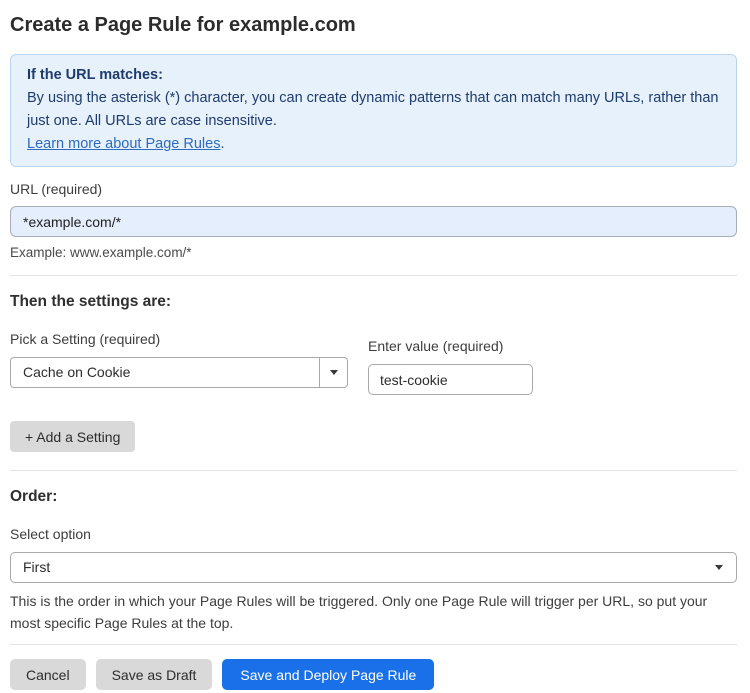 This screenshot has height=693, width=750. What do you see at coordinates (373, 275) in the screenshot?
I see `divider-url-settings` at bounding box center [373, 275].